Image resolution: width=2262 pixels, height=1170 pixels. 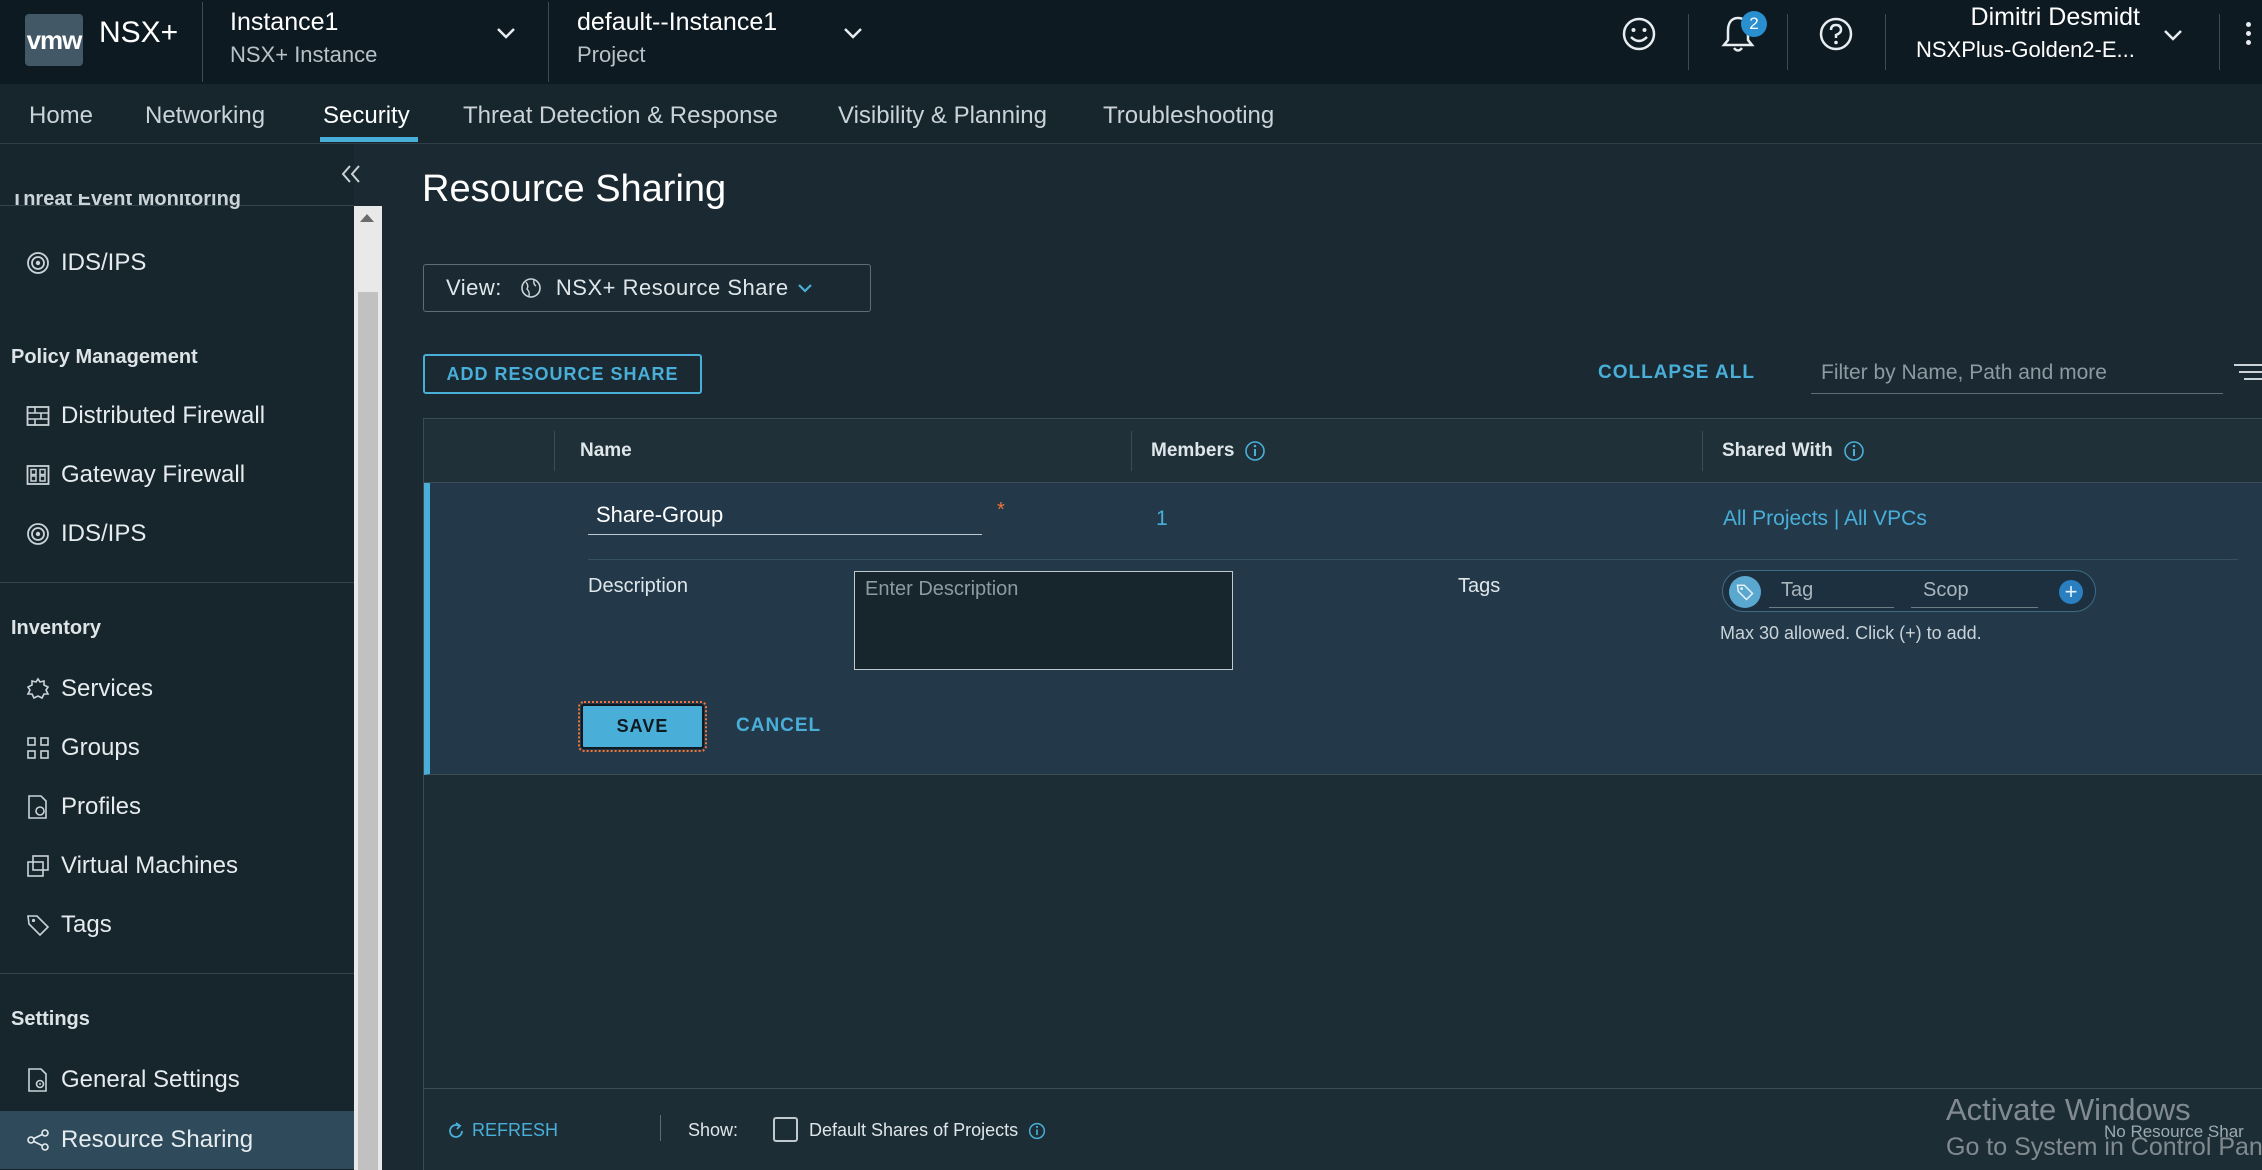 I want to click on scope-field, so click(x=1974, y=591).